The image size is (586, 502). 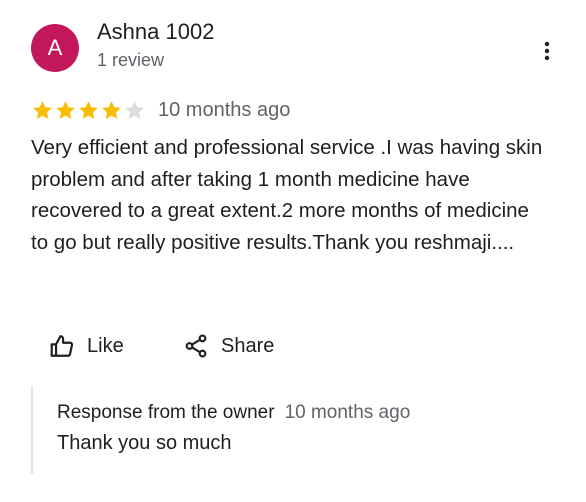 I want to click on owner-response-date: 10 months ago, so click(x=347, y=412).